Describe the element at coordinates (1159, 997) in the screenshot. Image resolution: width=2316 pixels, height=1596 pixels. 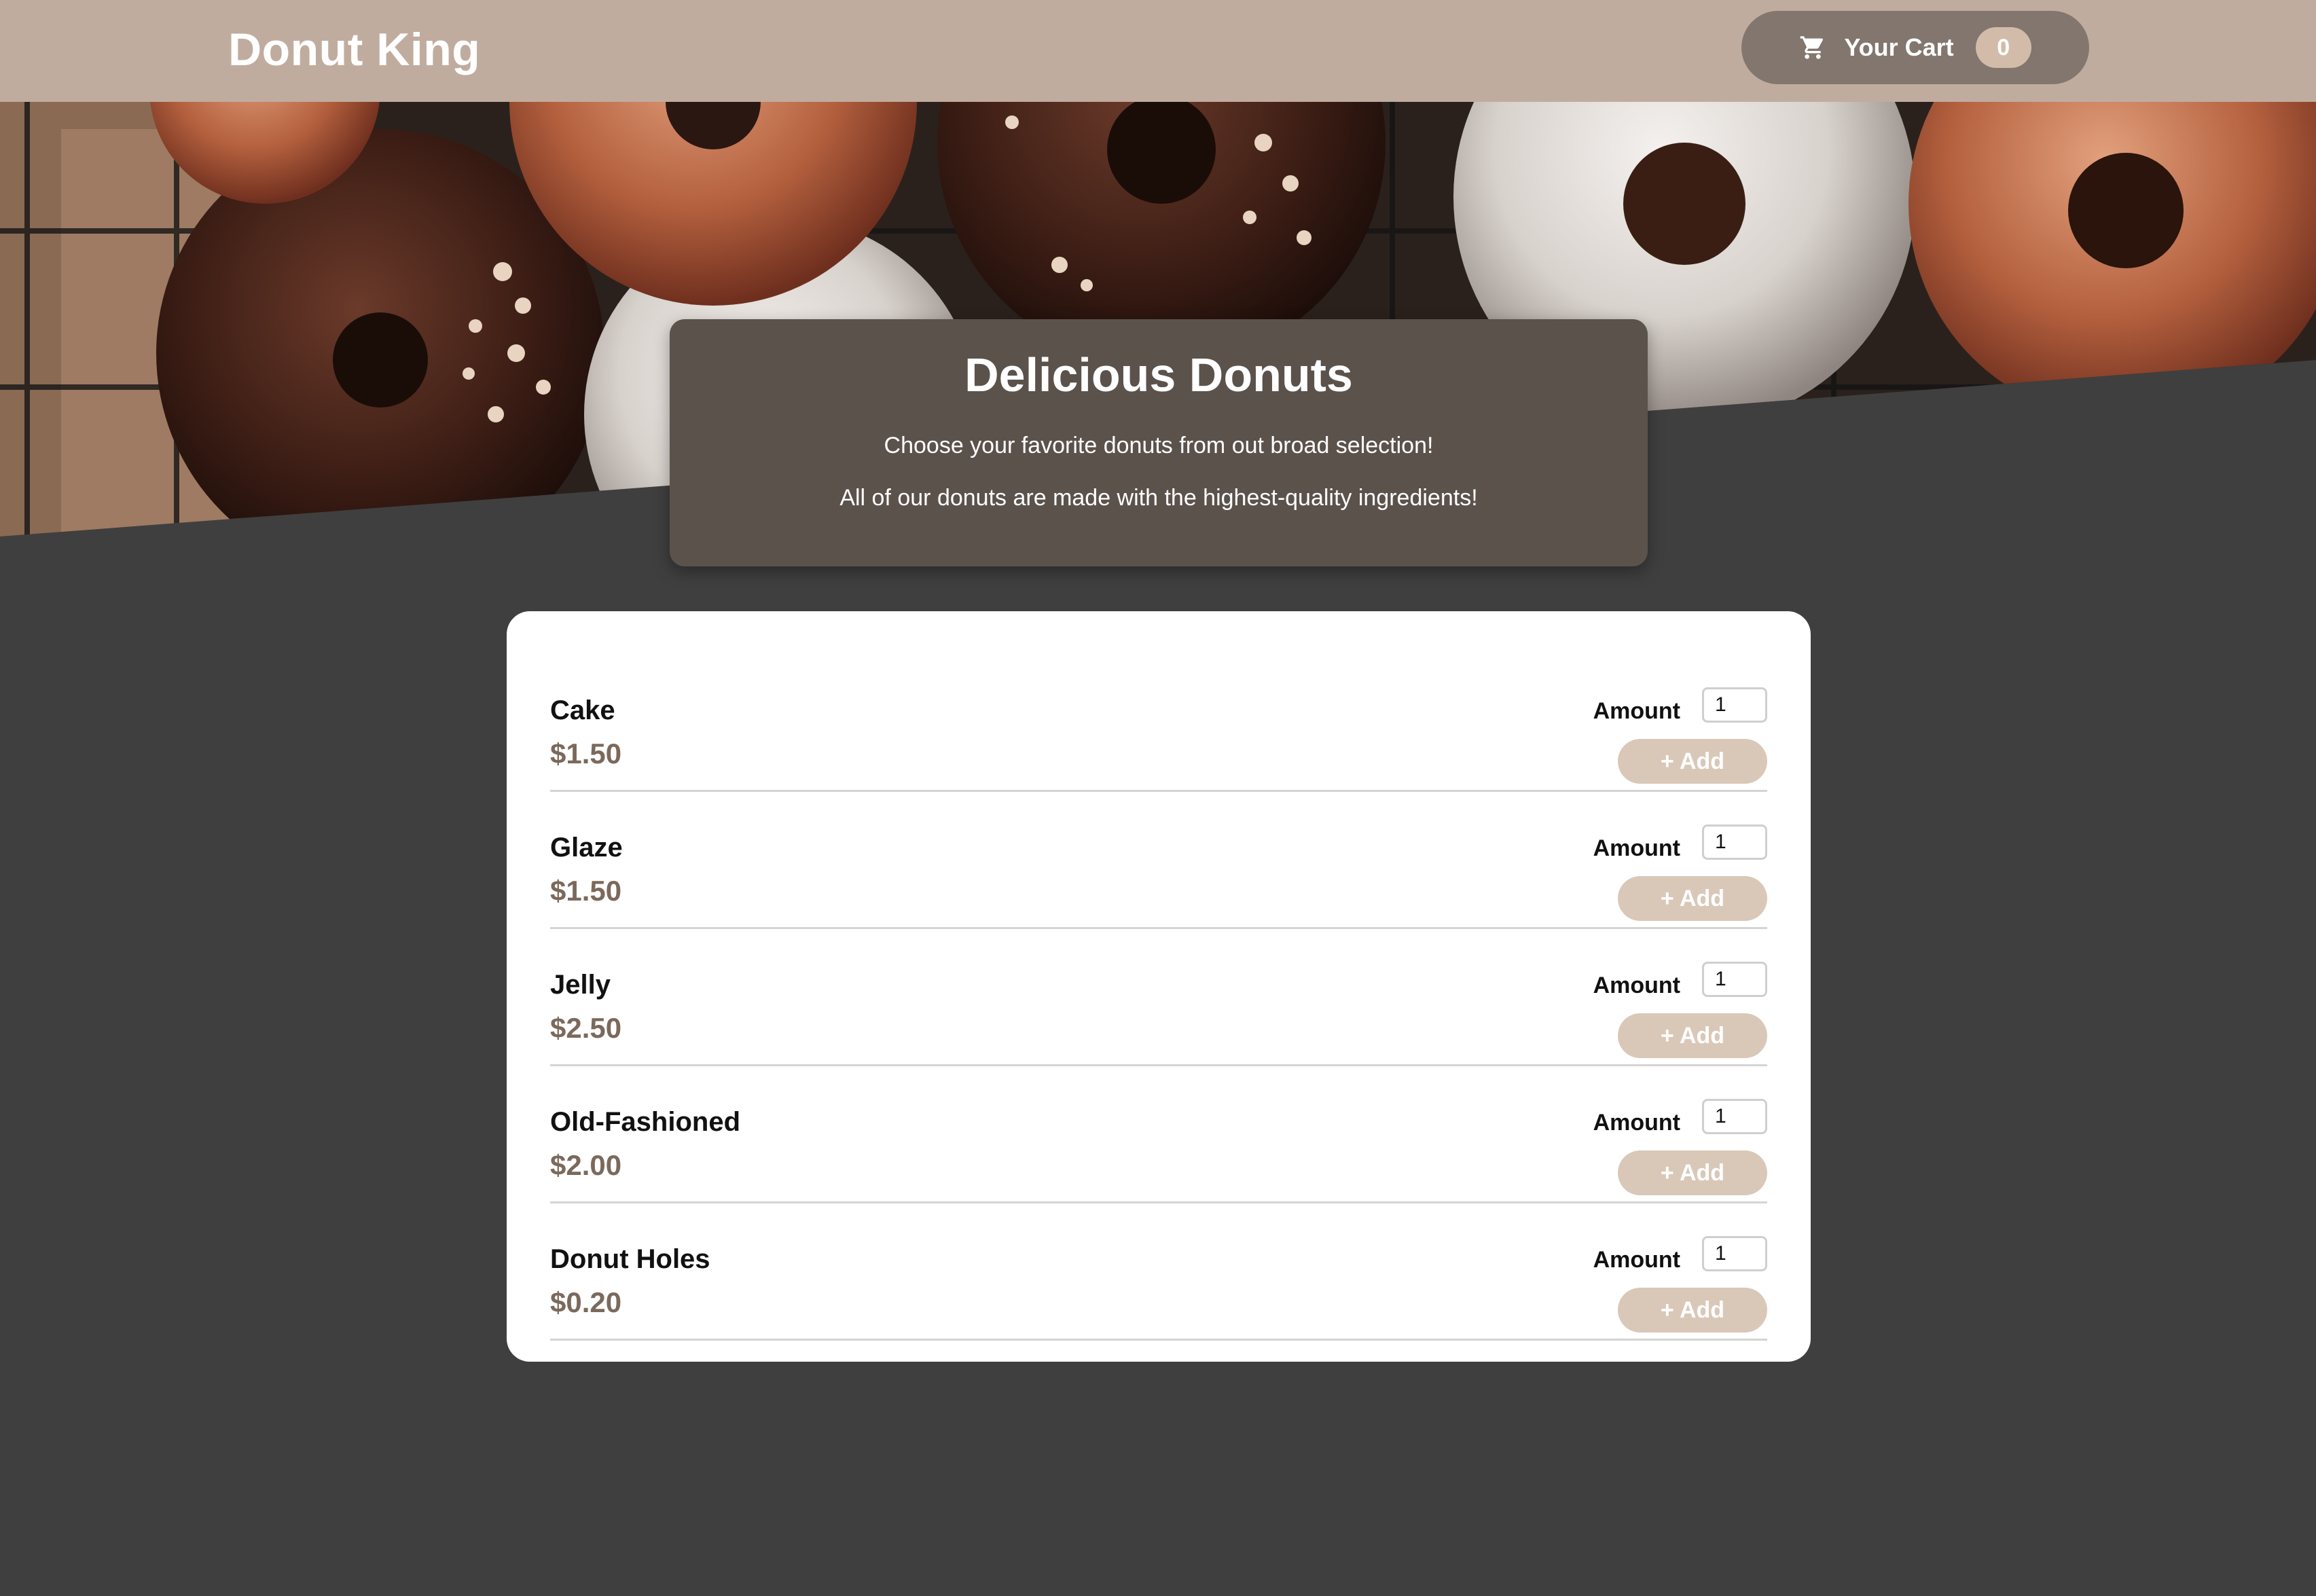
I see `menu-item-jelly: Jelly $2.50 Amount + Add` at that location.